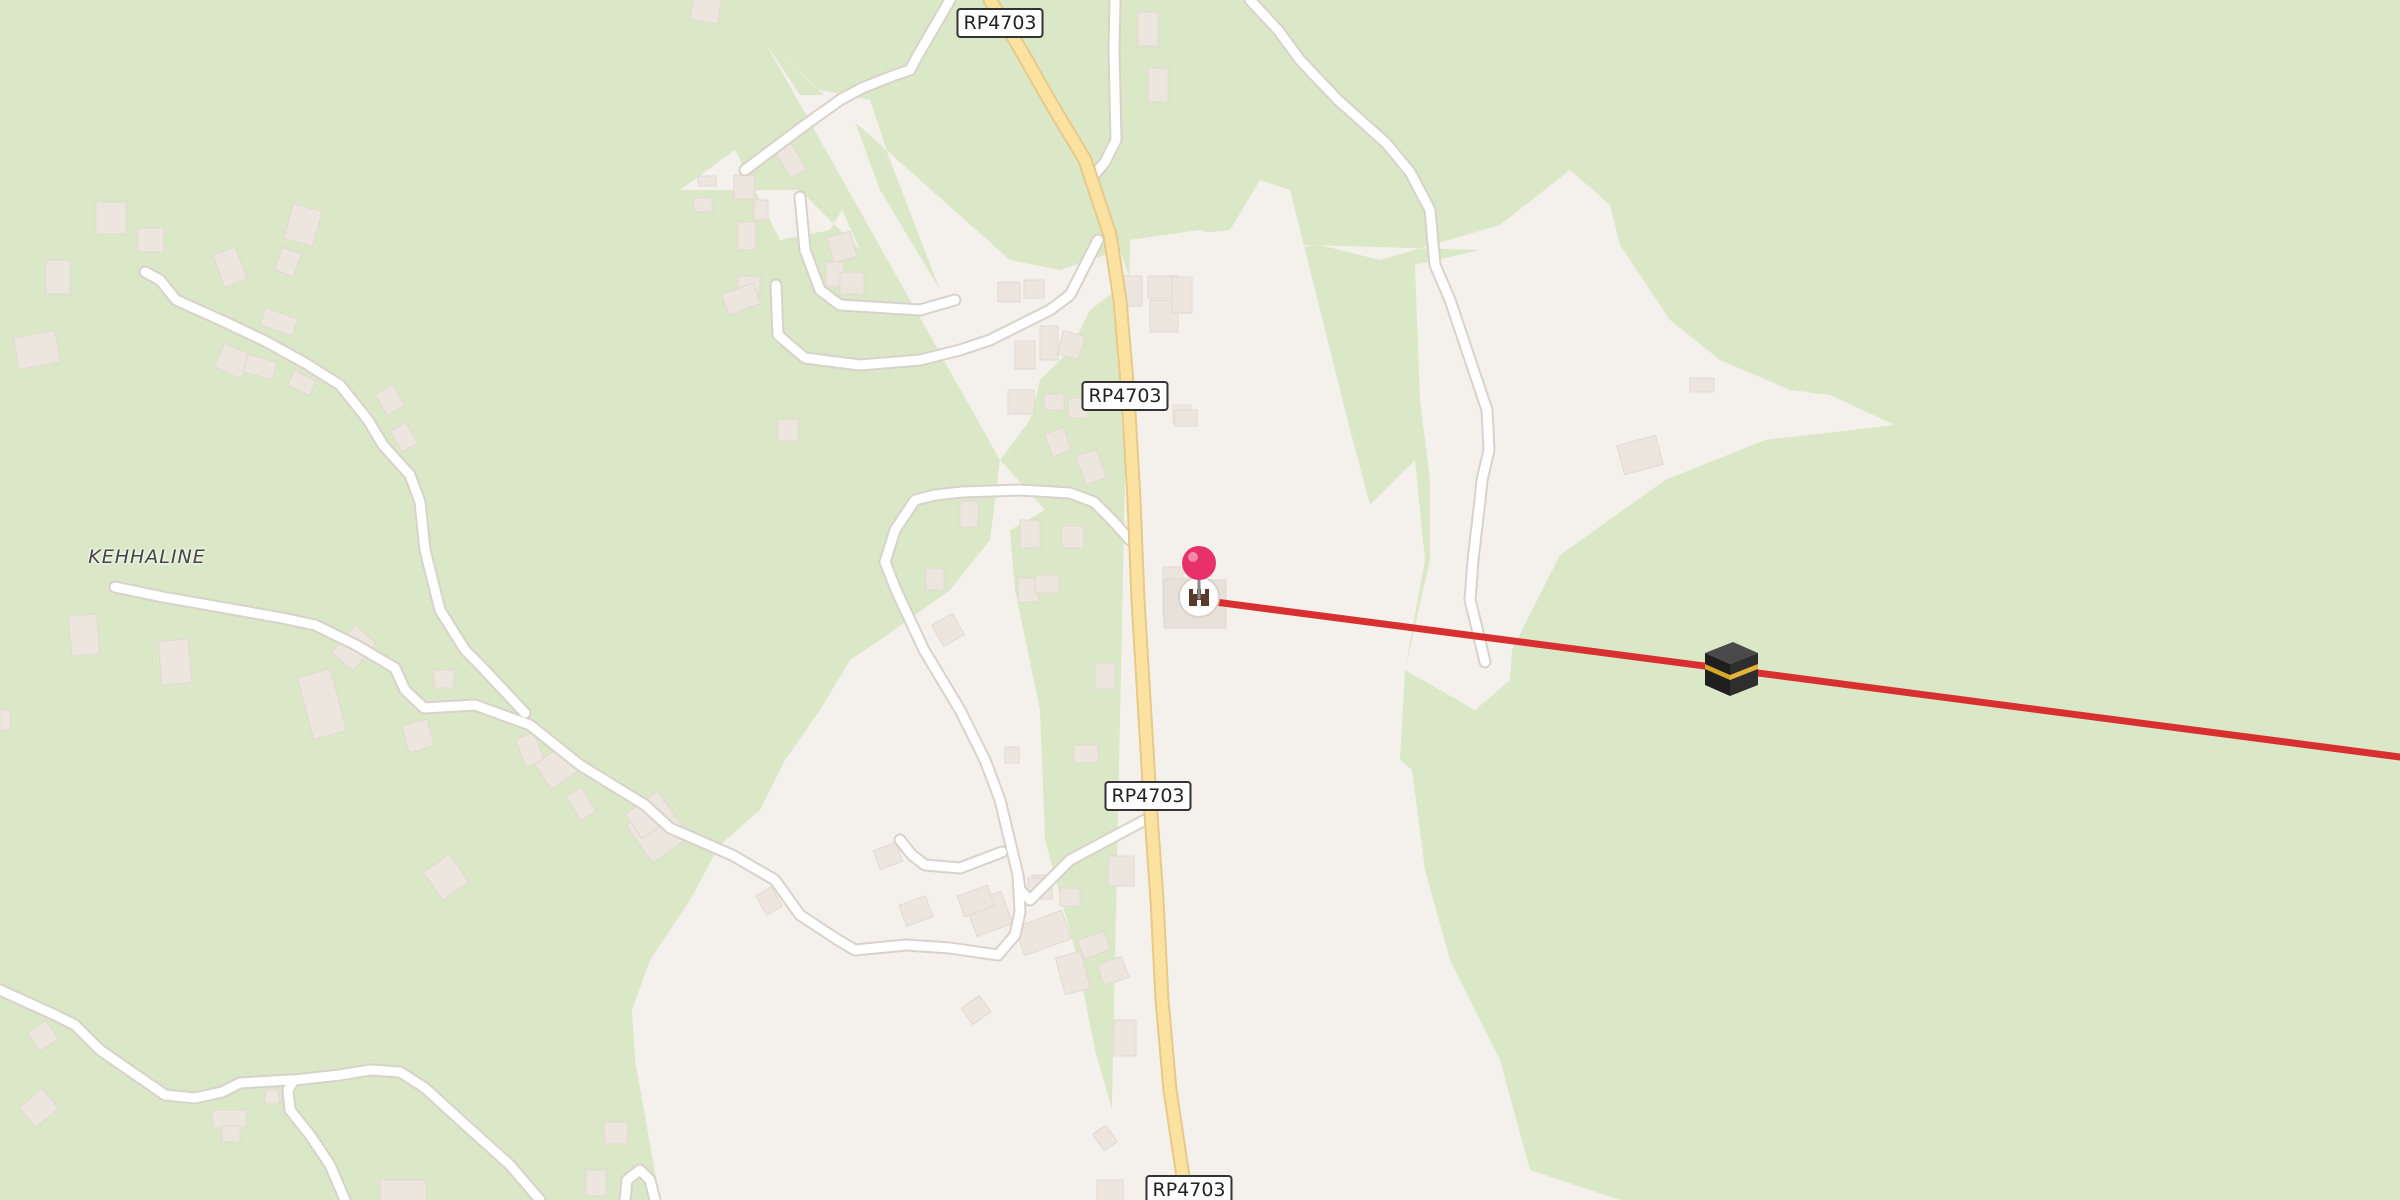  Describe the element at coordinates (1731, 669) in the screenshot. I see `kaaba-icon` at that location.